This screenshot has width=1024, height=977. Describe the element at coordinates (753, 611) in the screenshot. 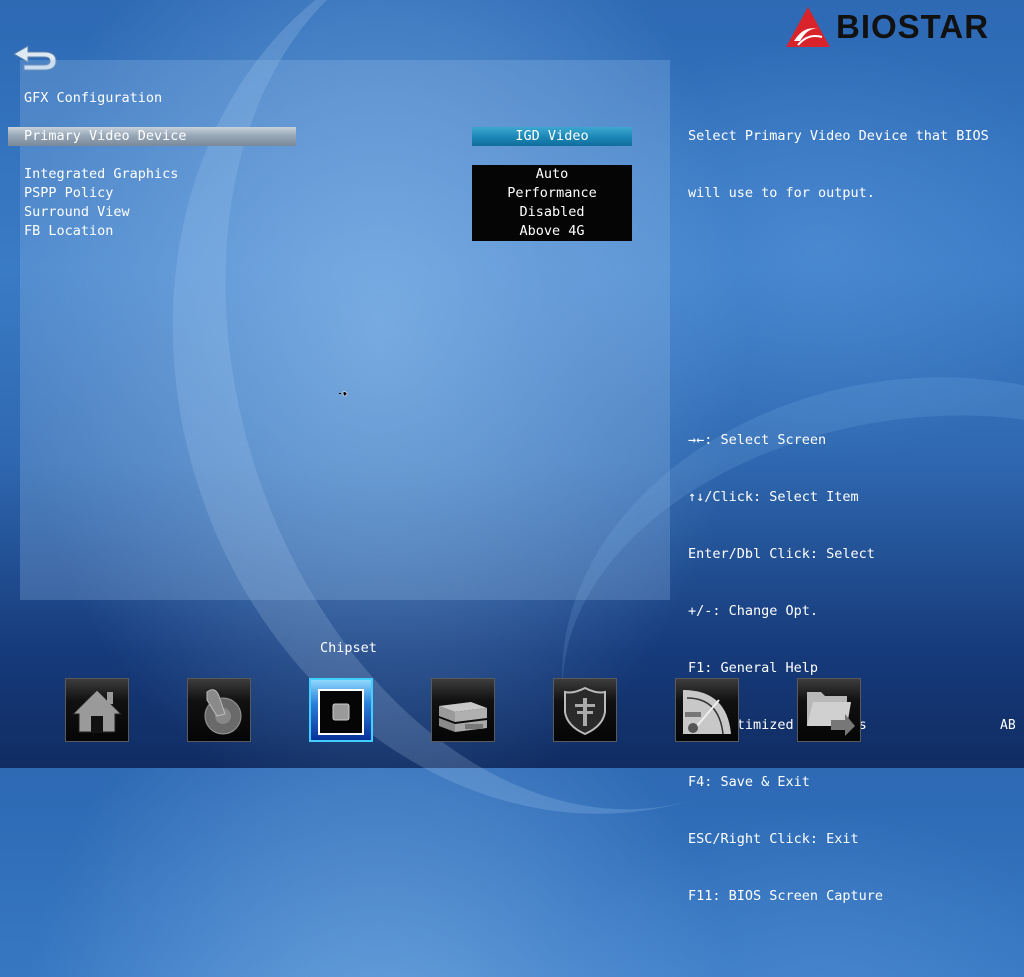

I see `key-hint: +/-: Change Opt.` at that location.